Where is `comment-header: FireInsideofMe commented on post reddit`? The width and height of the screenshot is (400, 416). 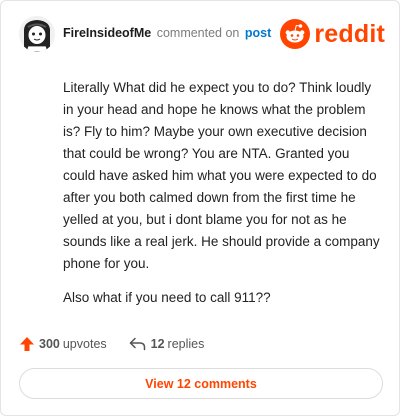
comment-header: FireInsideofMe commented on post reddit is located at coordinates (202, 34).